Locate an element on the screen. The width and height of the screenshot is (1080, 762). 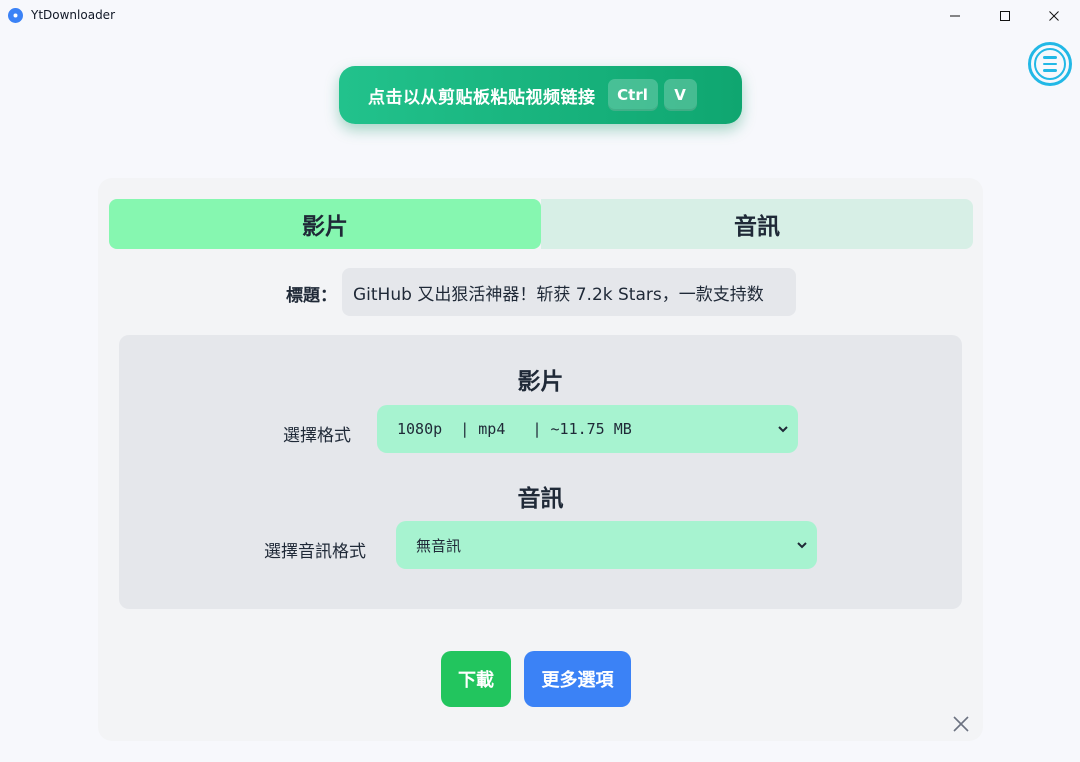
window-title: YtDownloader is located at coordinates (73, 15).